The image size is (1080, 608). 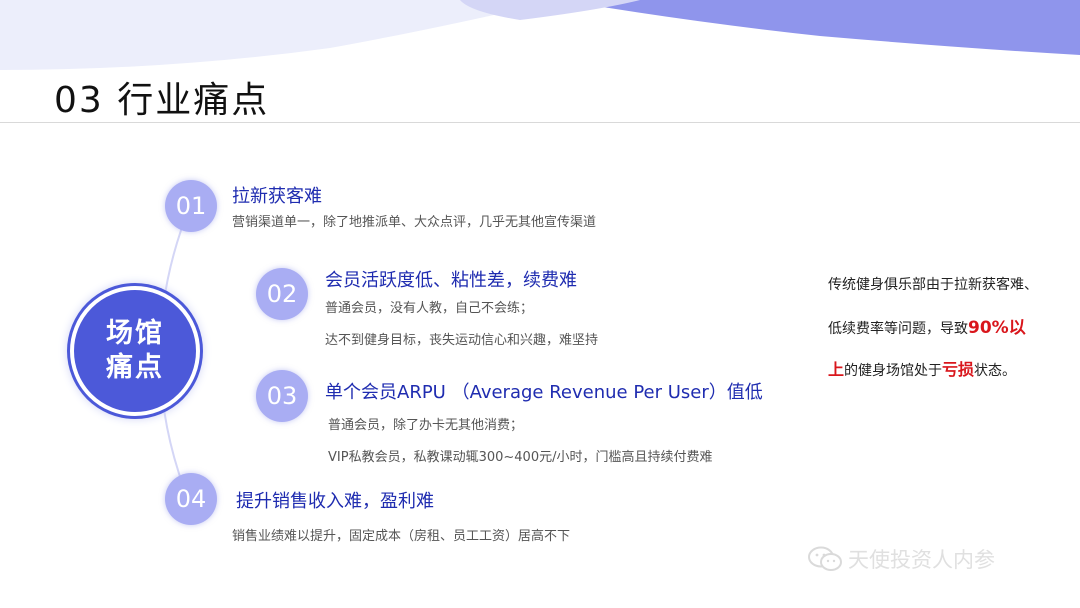 What do you see at coordinates (401, 536) in the screenshot?
I see `item-desc-04-line1: 销售业绩难以提升，固定成本（房租、员工工资）居高不下` at bounding box center [401, 536].